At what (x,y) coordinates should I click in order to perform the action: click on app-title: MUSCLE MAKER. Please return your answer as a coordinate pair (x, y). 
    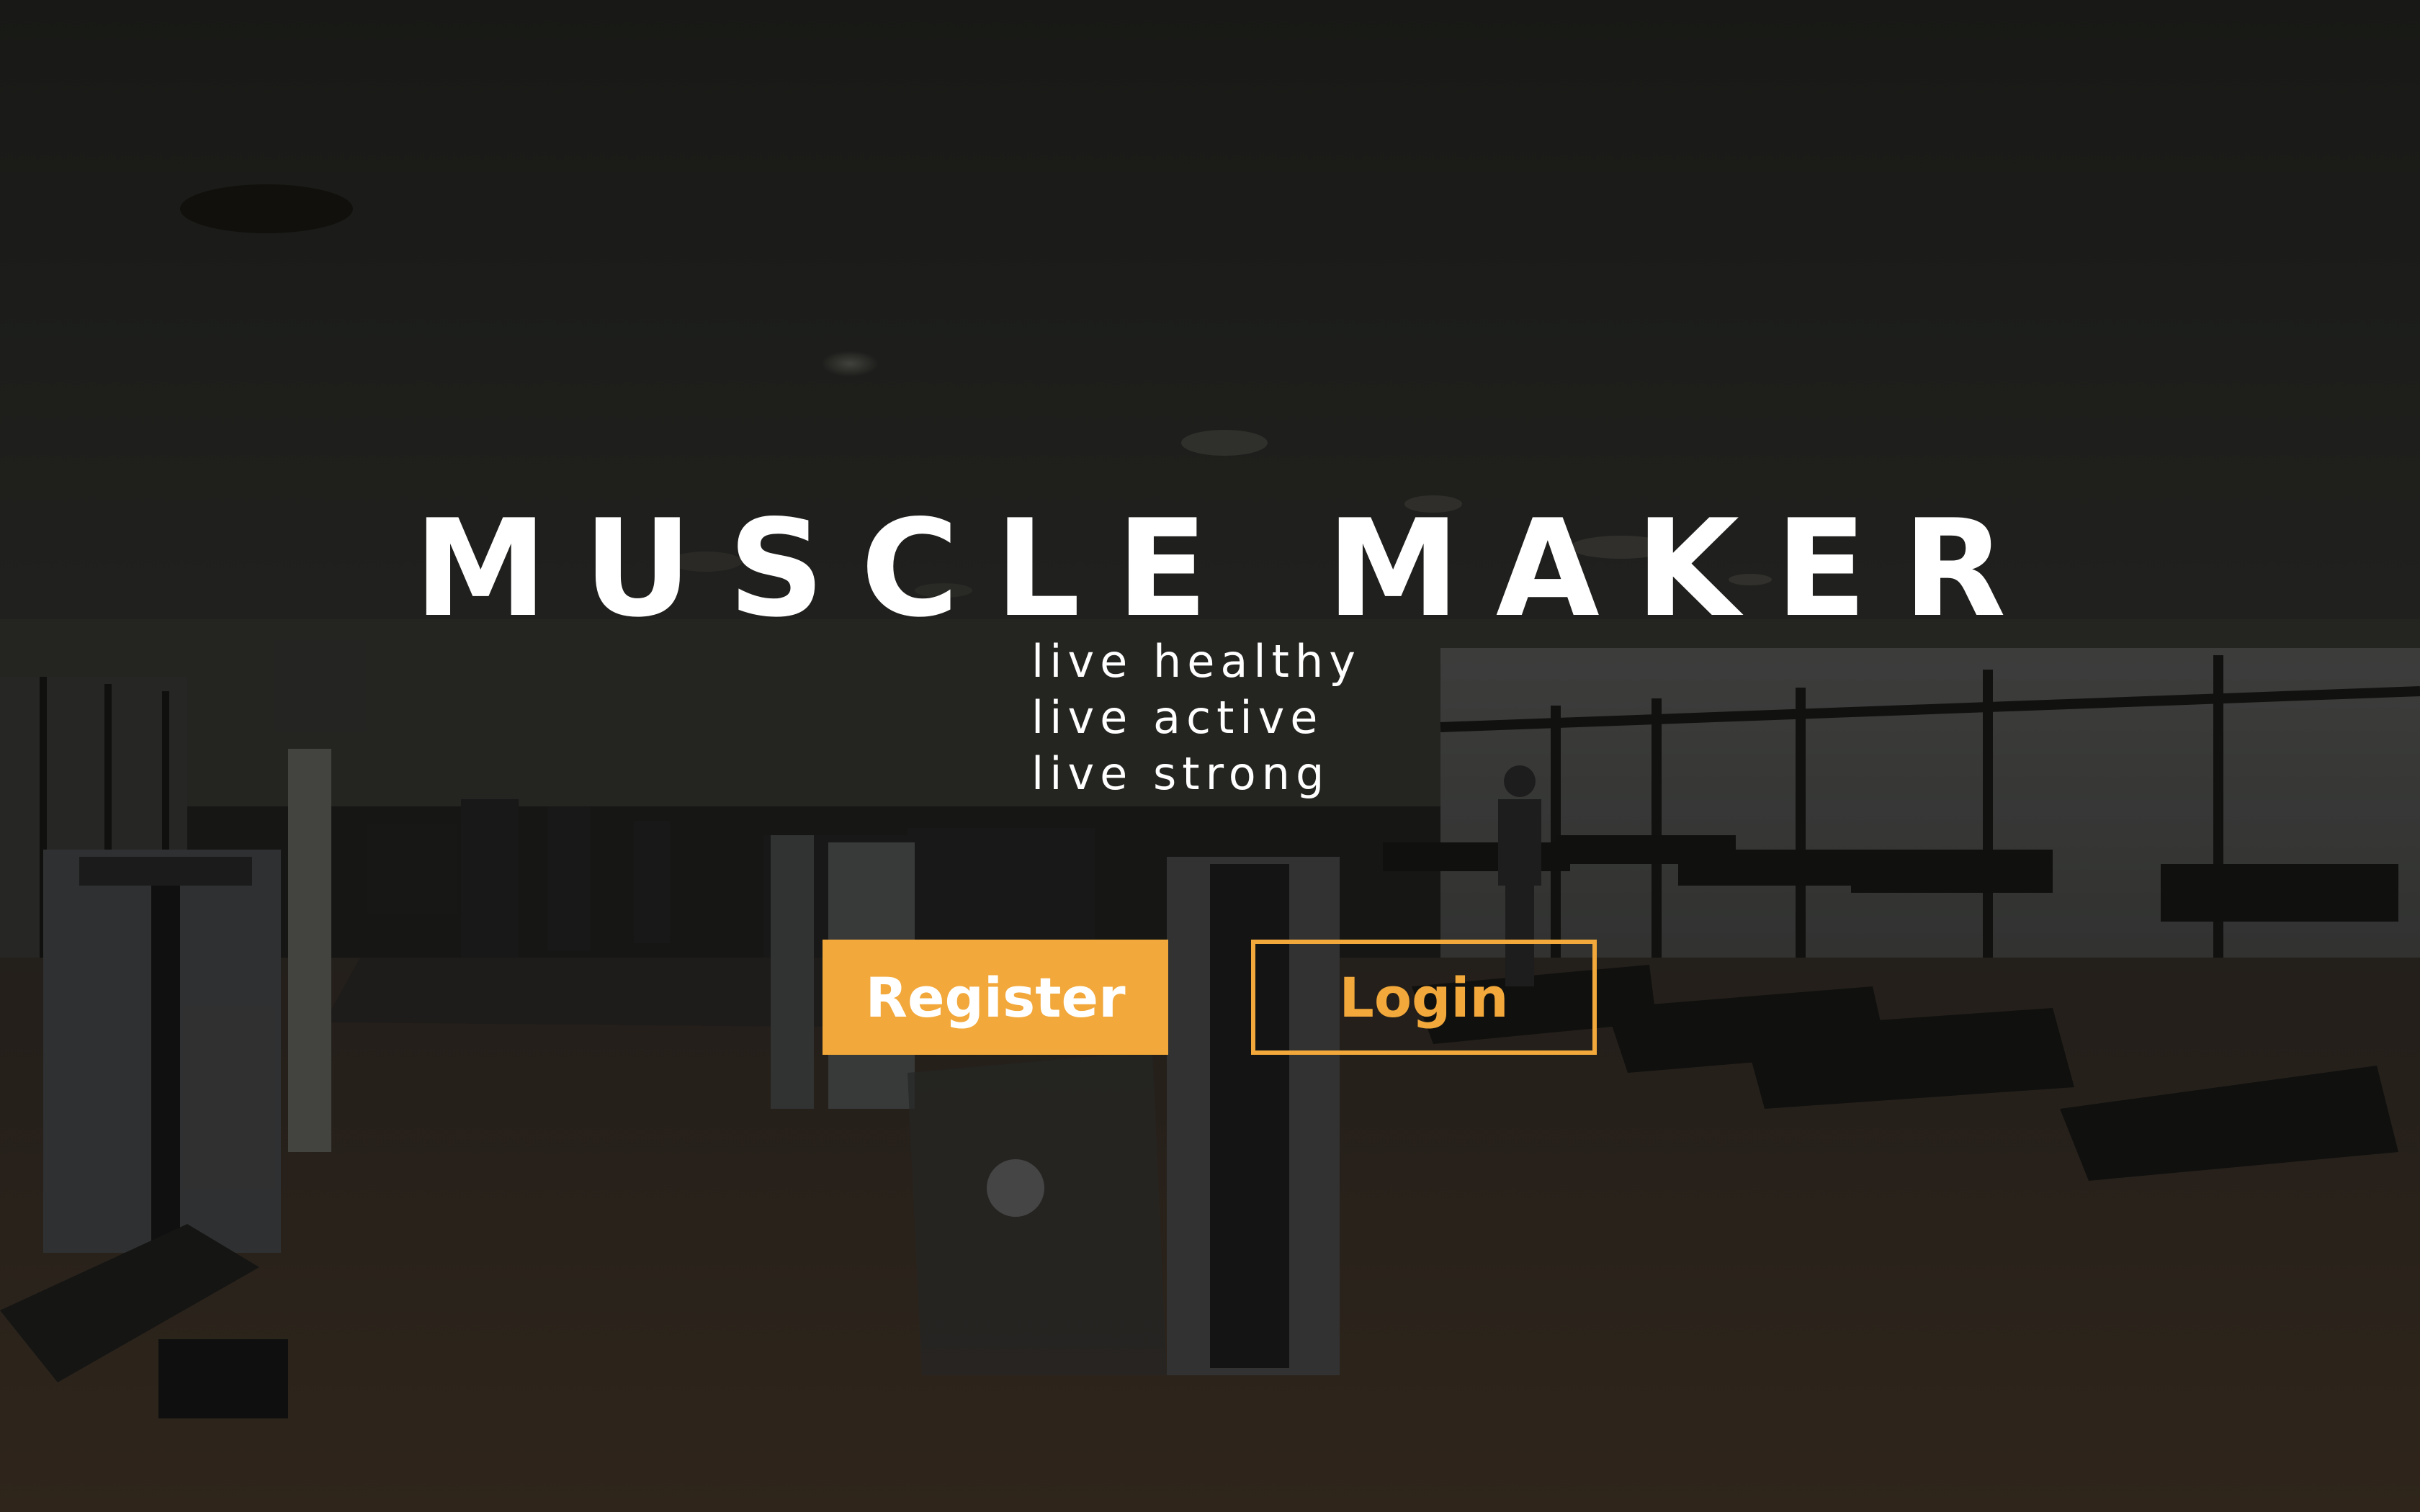
    Looking at the image, I should click on (1228, 568).